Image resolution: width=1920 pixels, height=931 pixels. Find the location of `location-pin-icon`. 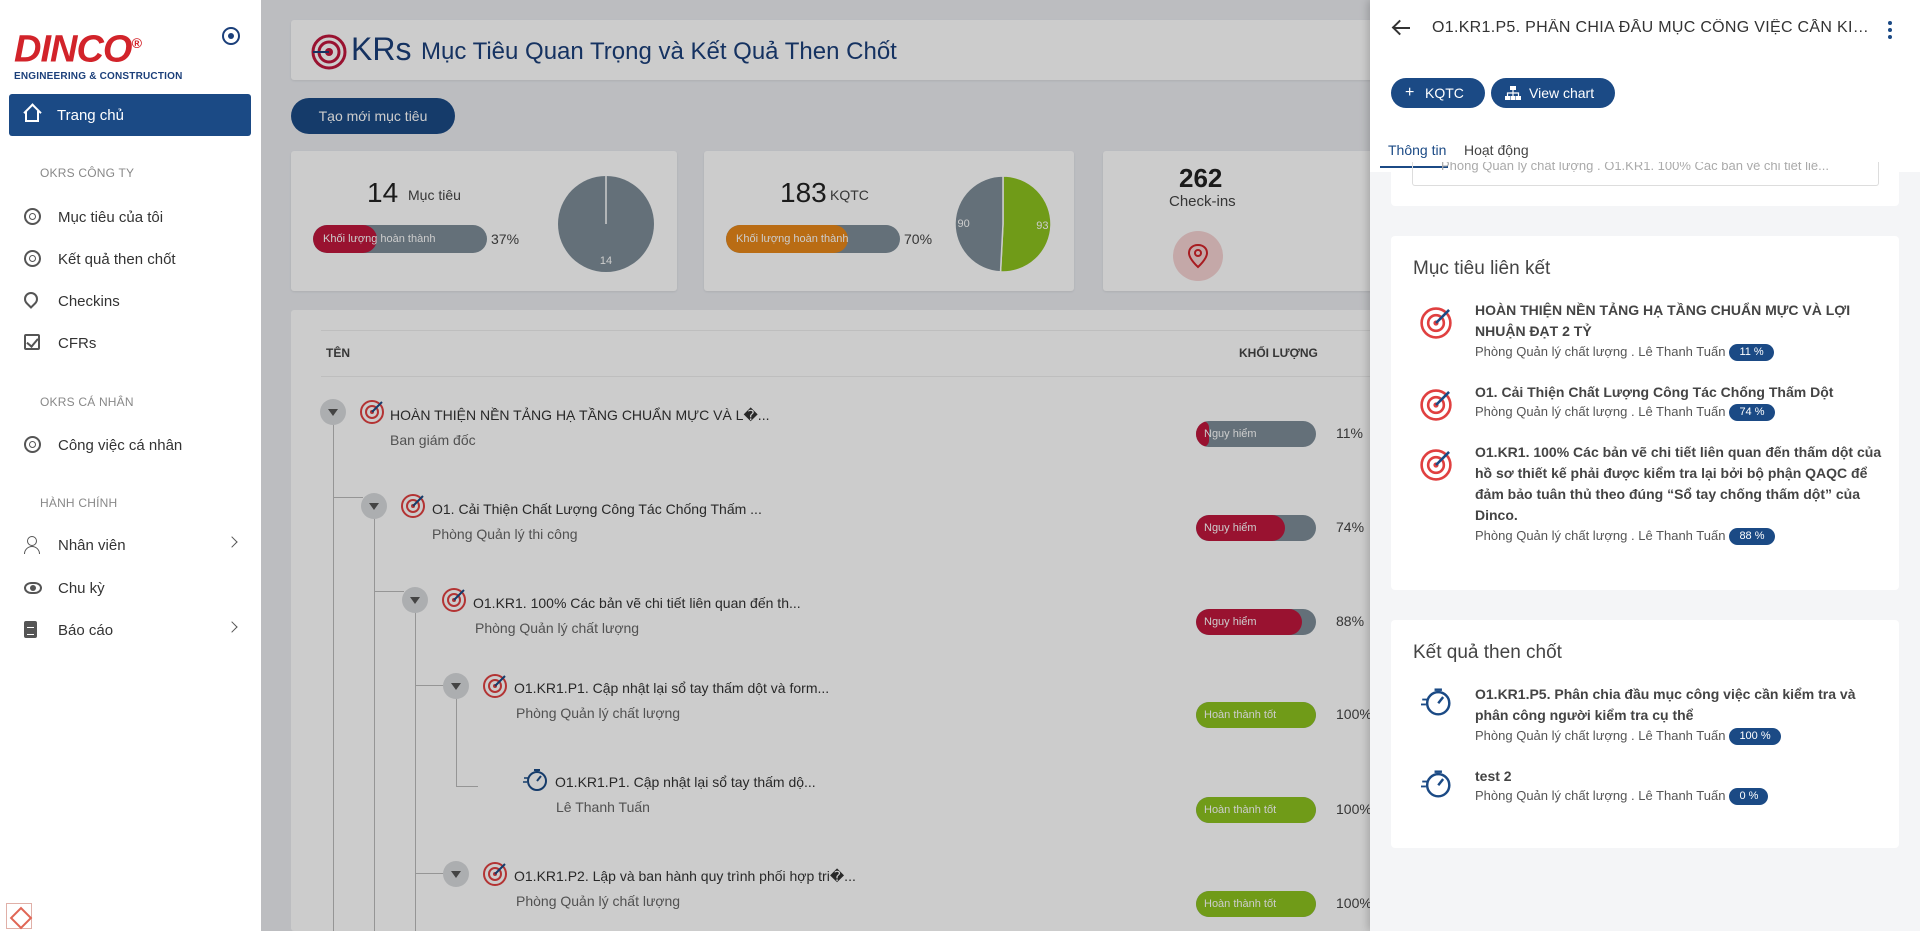

location-pin-icon is located at coordinates (31, 300).